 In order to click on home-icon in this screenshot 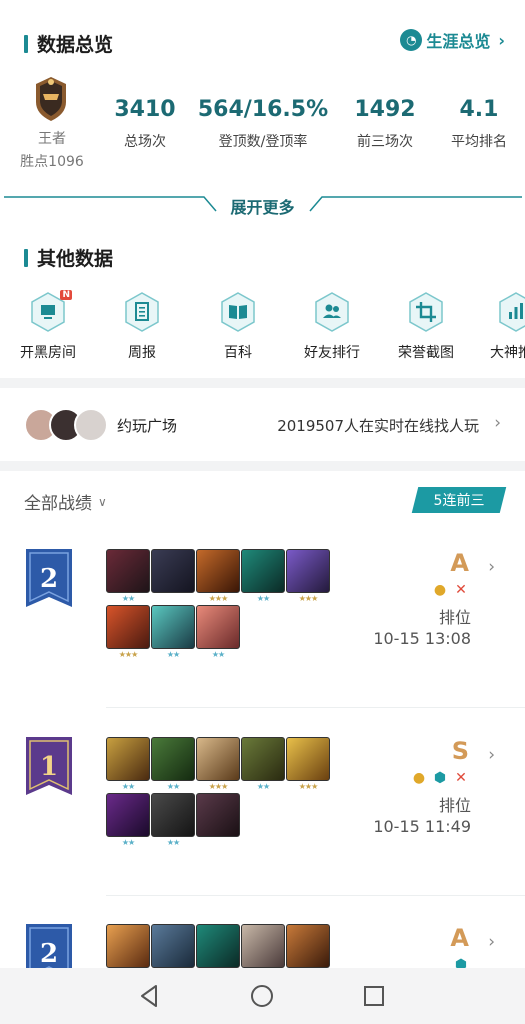, I will do `click(262, 996)`.